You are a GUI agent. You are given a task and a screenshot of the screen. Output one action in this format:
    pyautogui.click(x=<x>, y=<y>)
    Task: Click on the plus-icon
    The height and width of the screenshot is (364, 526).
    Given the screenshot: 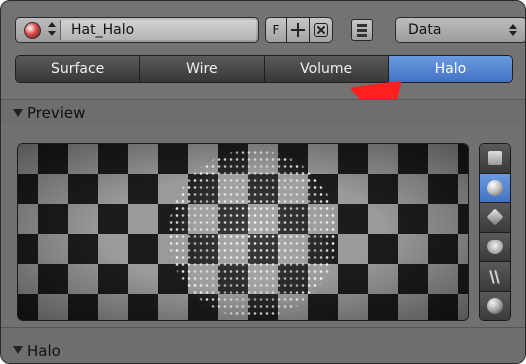 What is the action you would take?
    pyautogui.click(x=298, y=30)
    